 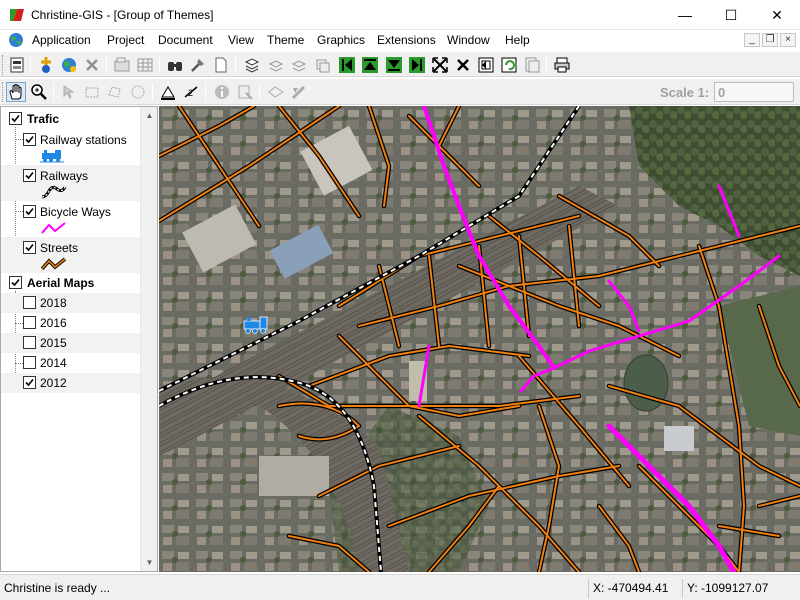 I want to click on query-tool-icon, so click(x=198, y=65).